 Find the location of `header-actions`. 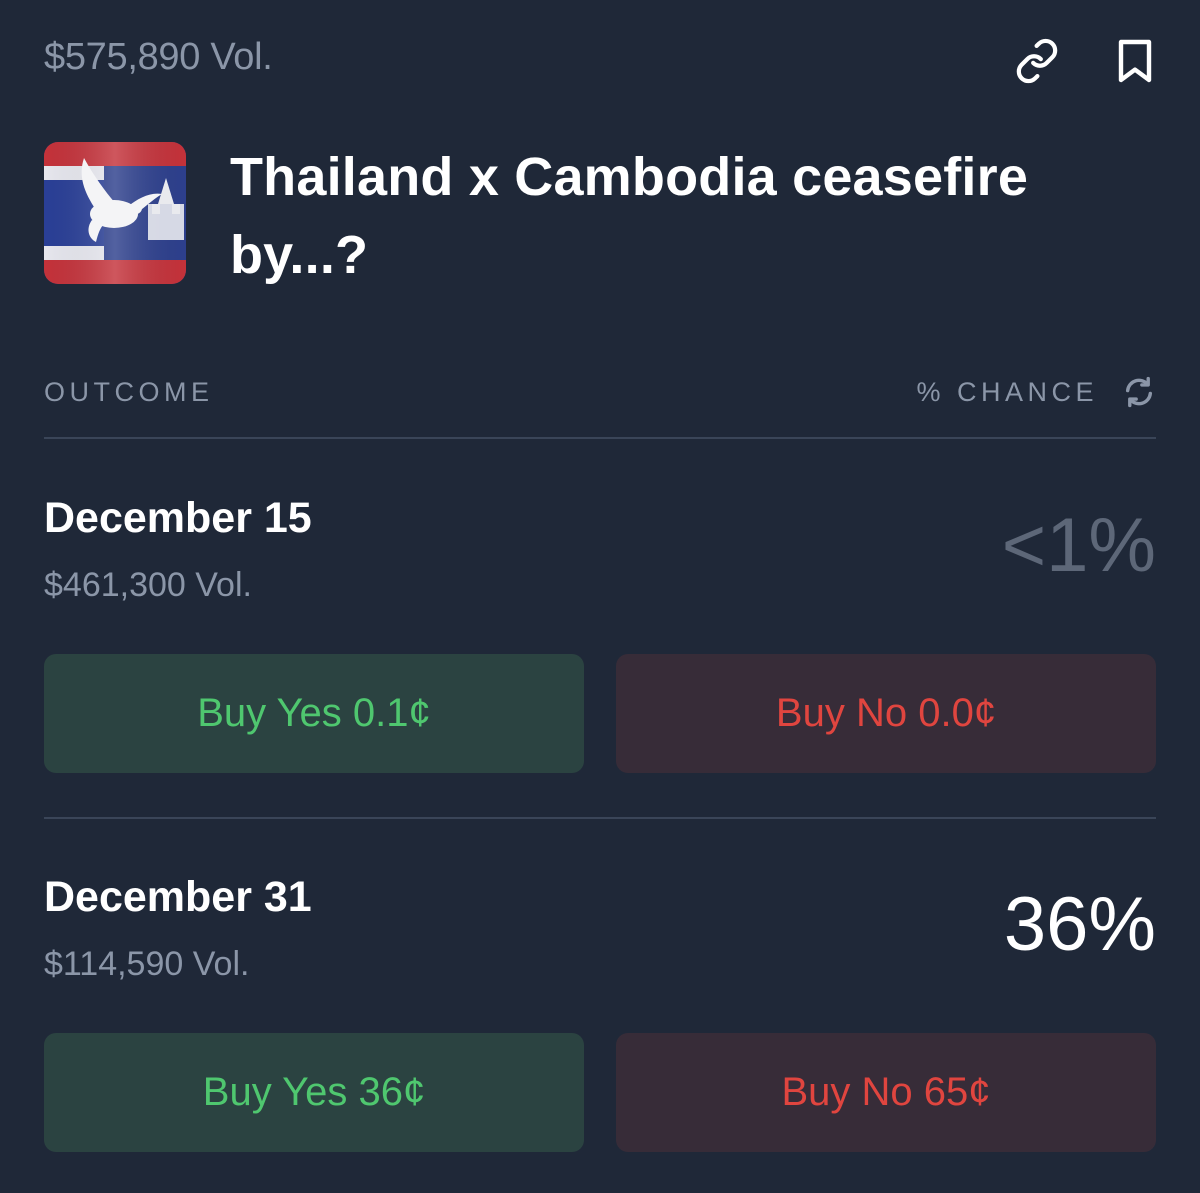

header-actions is located at coordinates (1086, 61).